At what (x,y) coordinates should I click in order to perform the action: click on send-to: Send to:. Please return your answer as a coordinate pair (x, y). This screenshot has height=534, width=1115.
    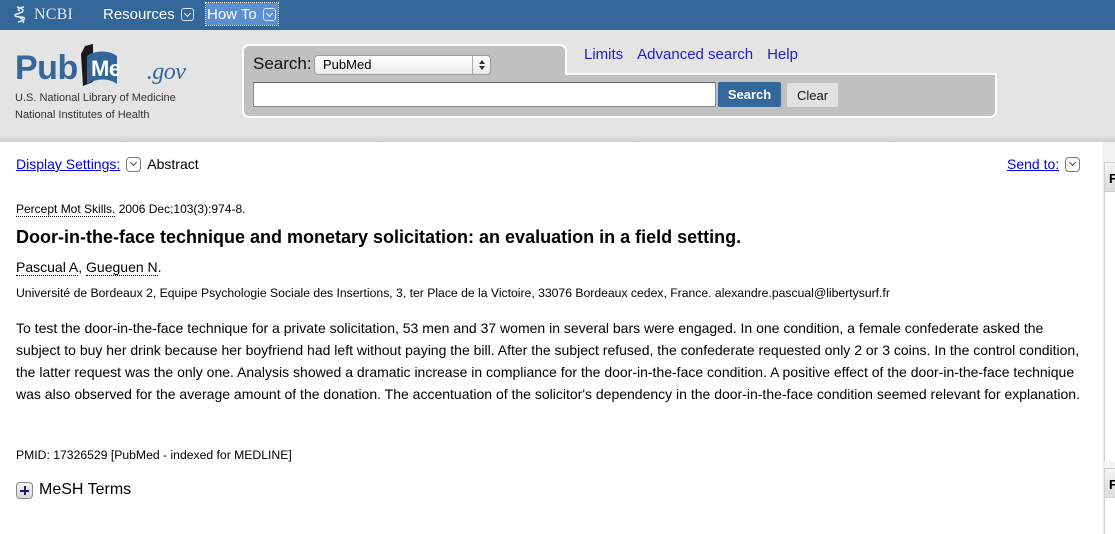
    Looking at the image, I should click on (1046, 164).